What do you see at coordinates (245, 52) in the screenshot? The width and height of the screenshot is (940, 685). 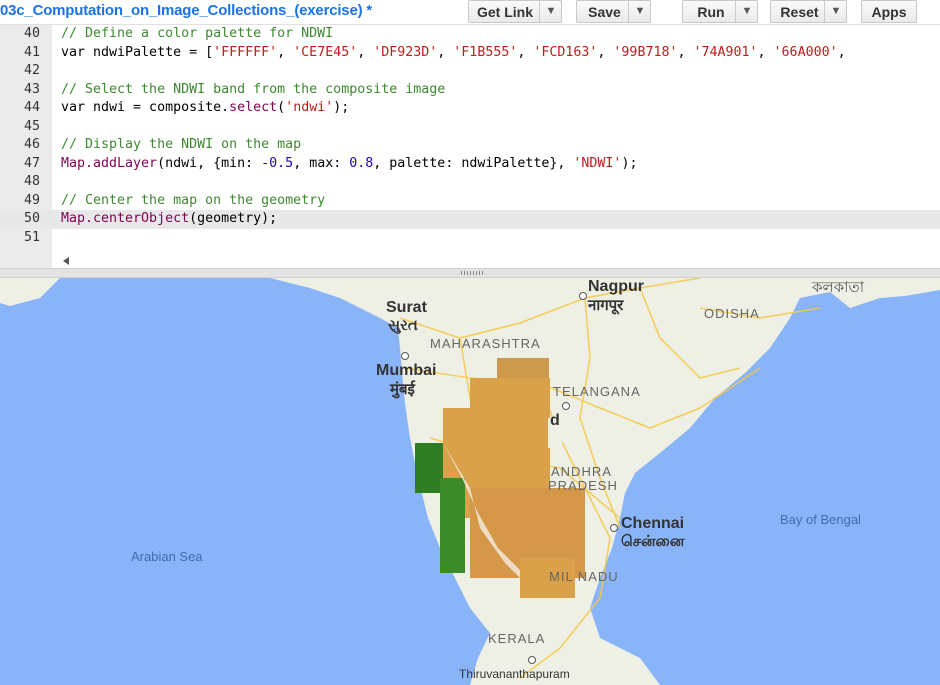 I see `code-token: 'FFFFFF'` at bounding box center [245, 52].